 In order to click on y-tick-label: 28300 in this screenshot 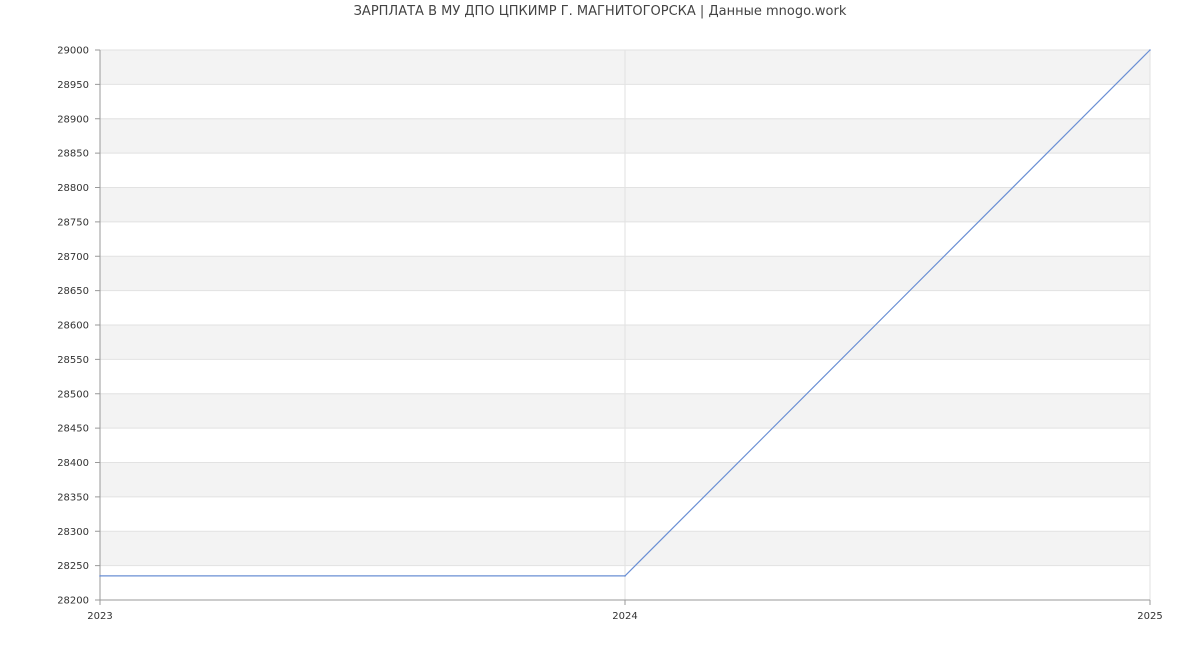, I will do `click(73, 532)`.